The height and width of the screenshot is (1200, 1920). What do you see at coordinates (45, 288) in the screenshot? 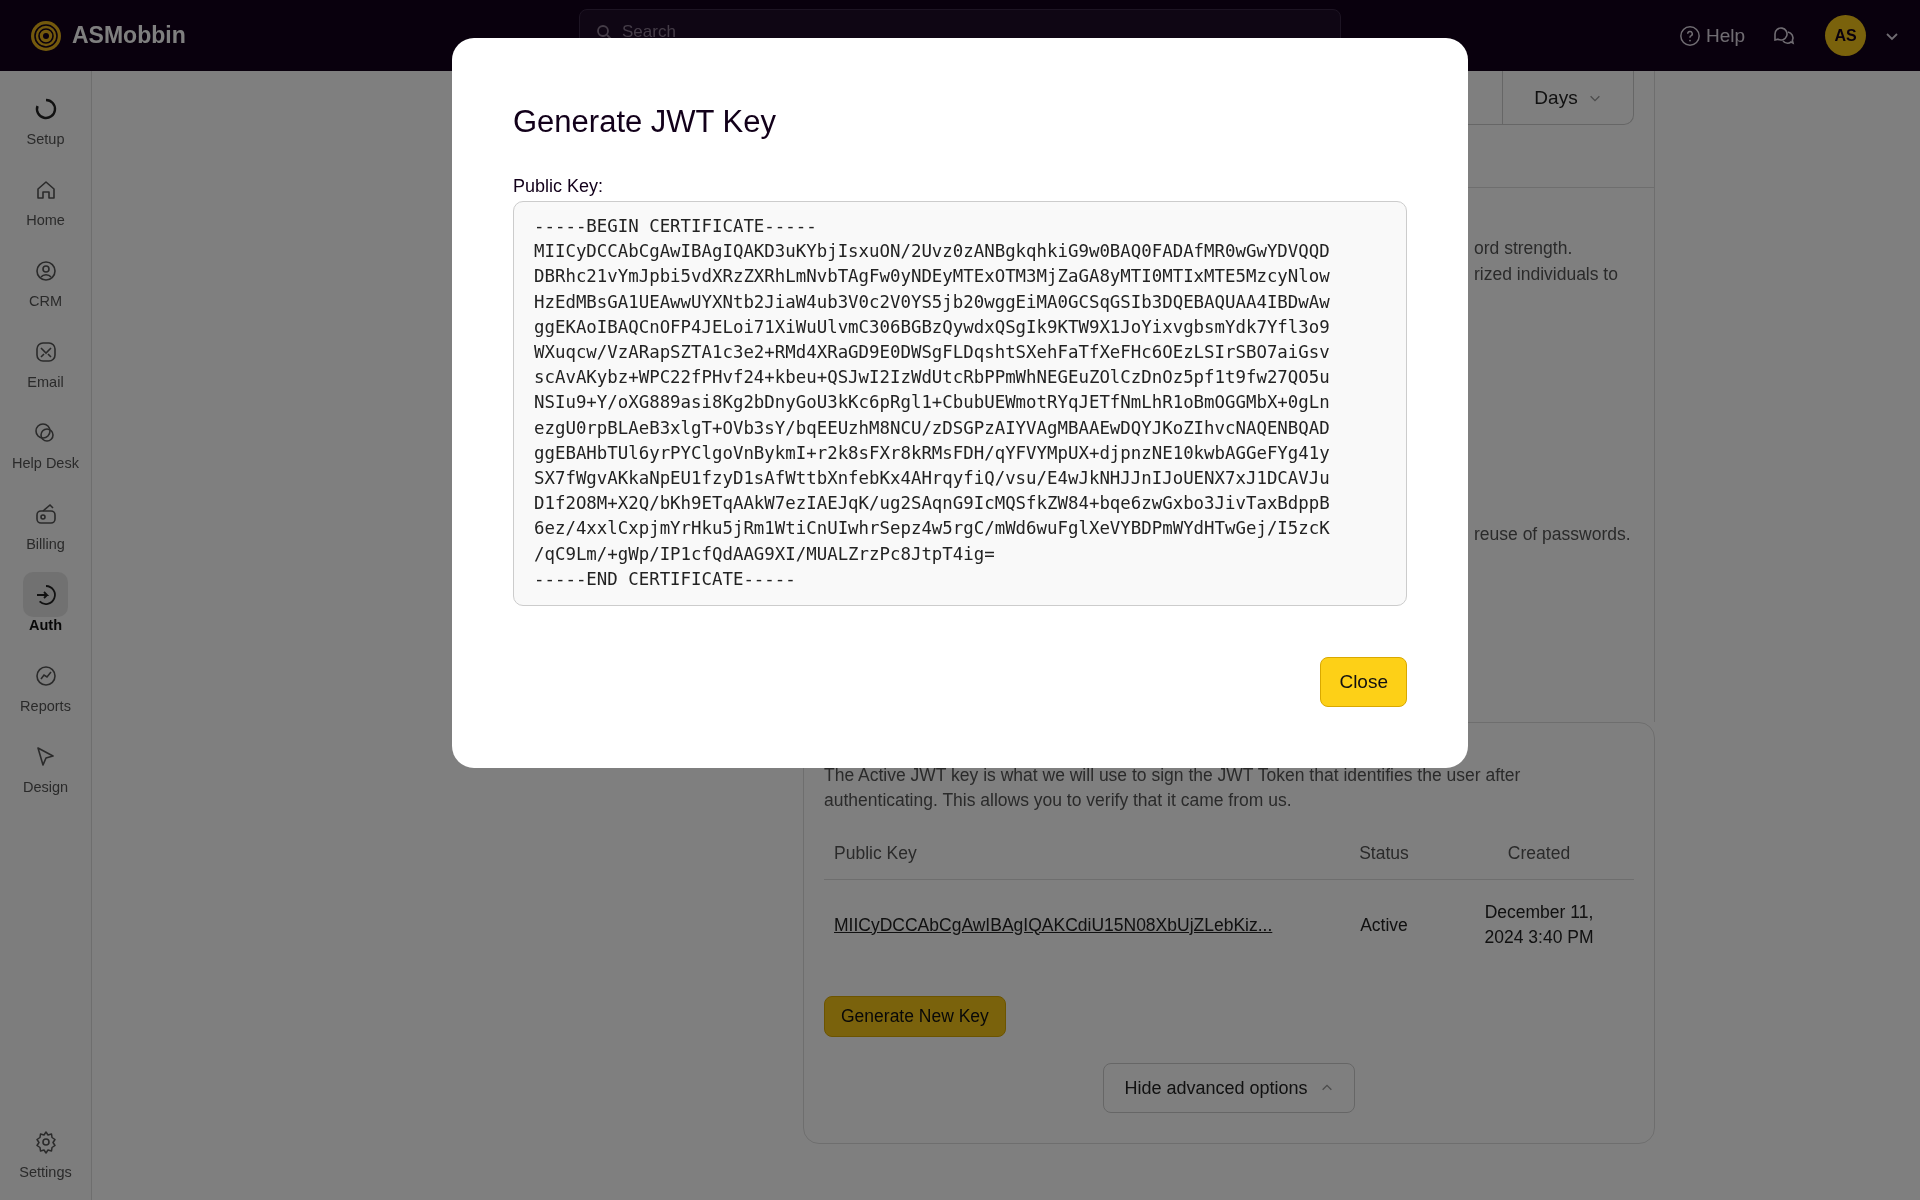
I see `sidebar-item: CRM` at bounding box center [45, 288].